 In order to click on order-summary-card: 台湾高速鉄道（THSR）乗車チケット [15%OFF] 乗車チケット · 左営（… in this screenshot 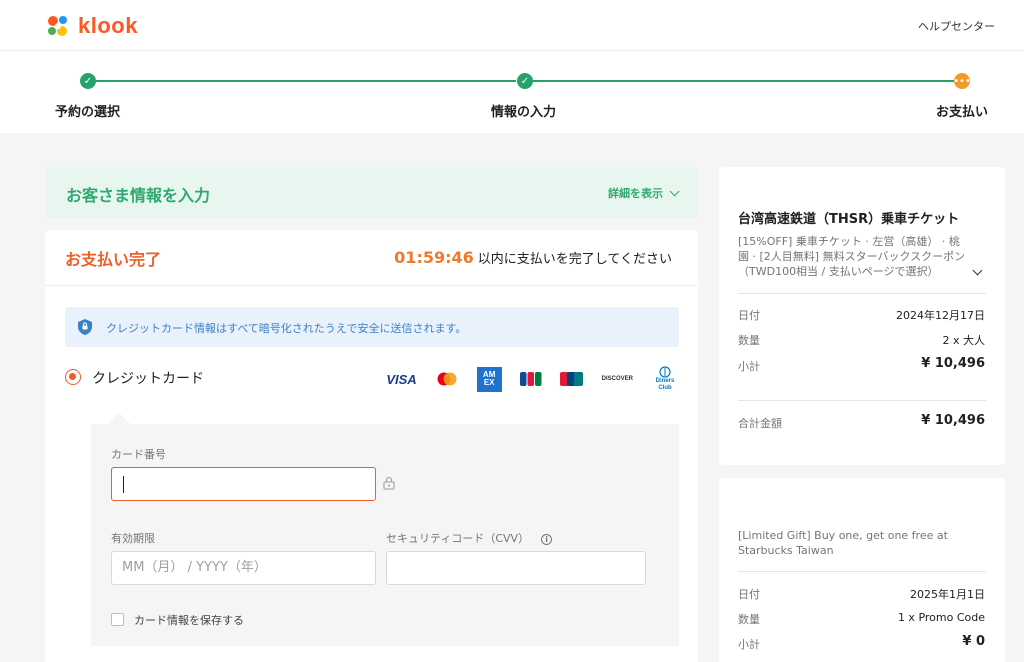, I will do `click(862, 316)`.